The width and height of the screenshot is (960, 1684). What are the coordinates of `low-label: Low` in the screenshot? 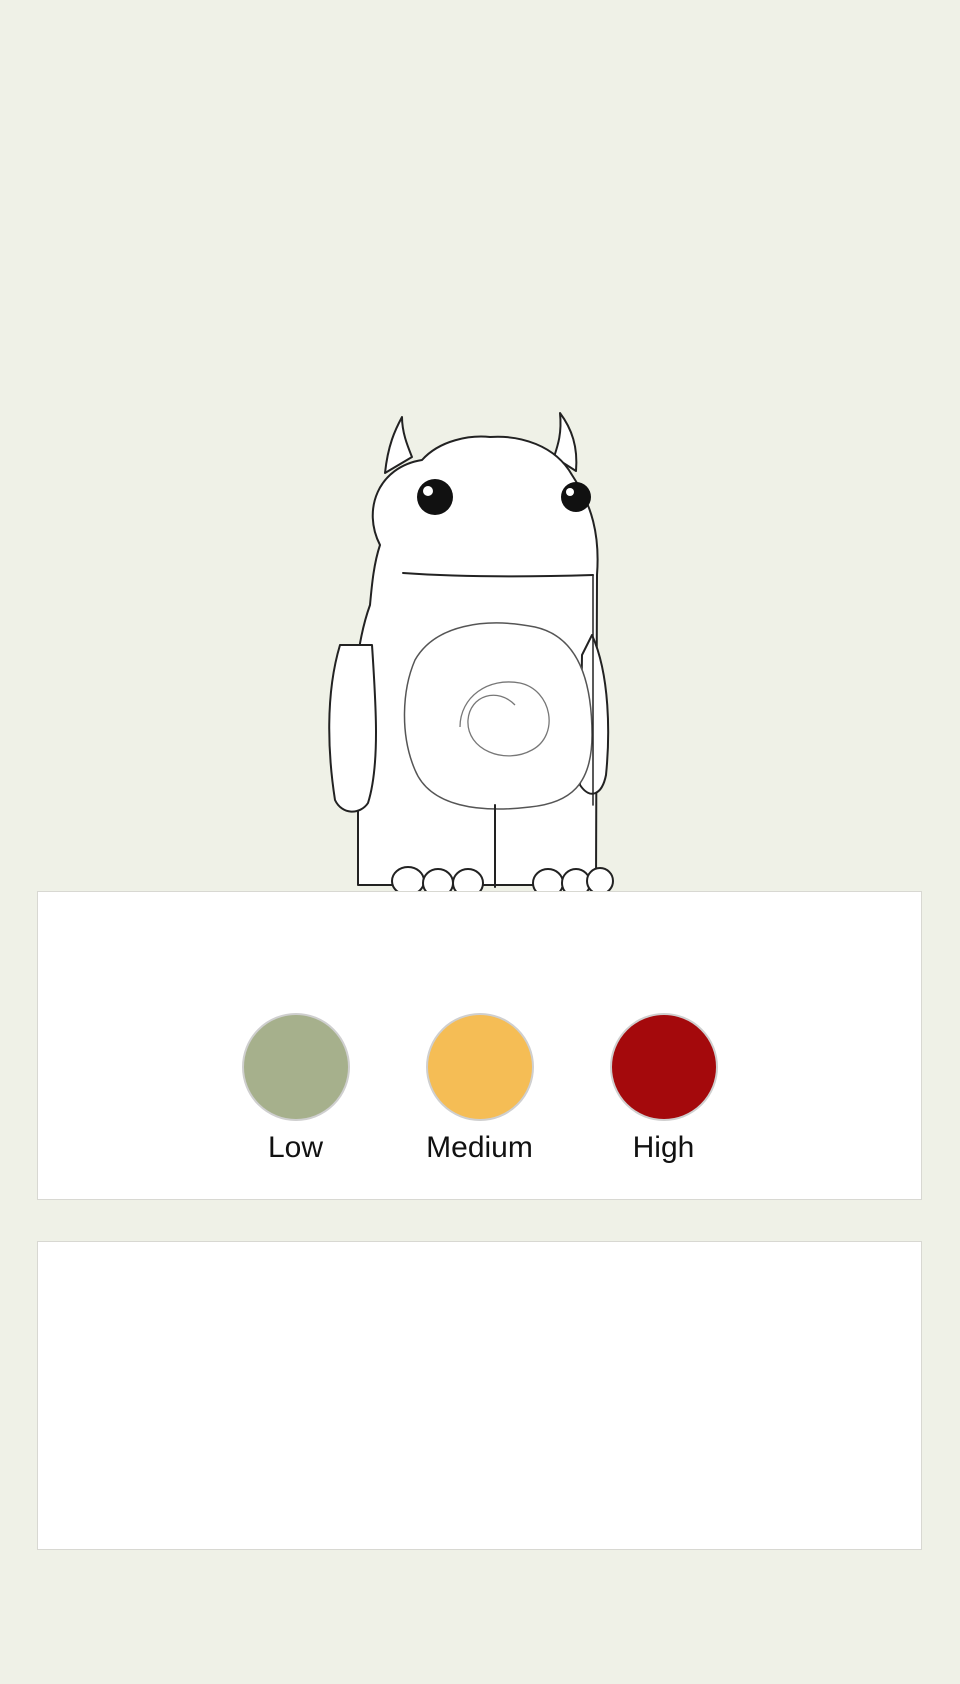 It's located at (295, 1147).